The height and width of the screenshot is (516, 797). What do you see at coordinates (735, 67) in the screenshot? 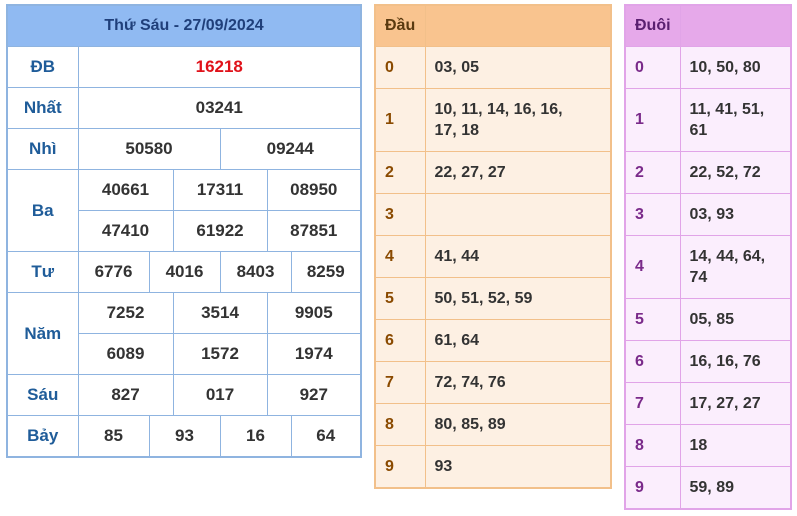
I see `duoi-values: 10, 50, 80` at bounding box center [735, 67].